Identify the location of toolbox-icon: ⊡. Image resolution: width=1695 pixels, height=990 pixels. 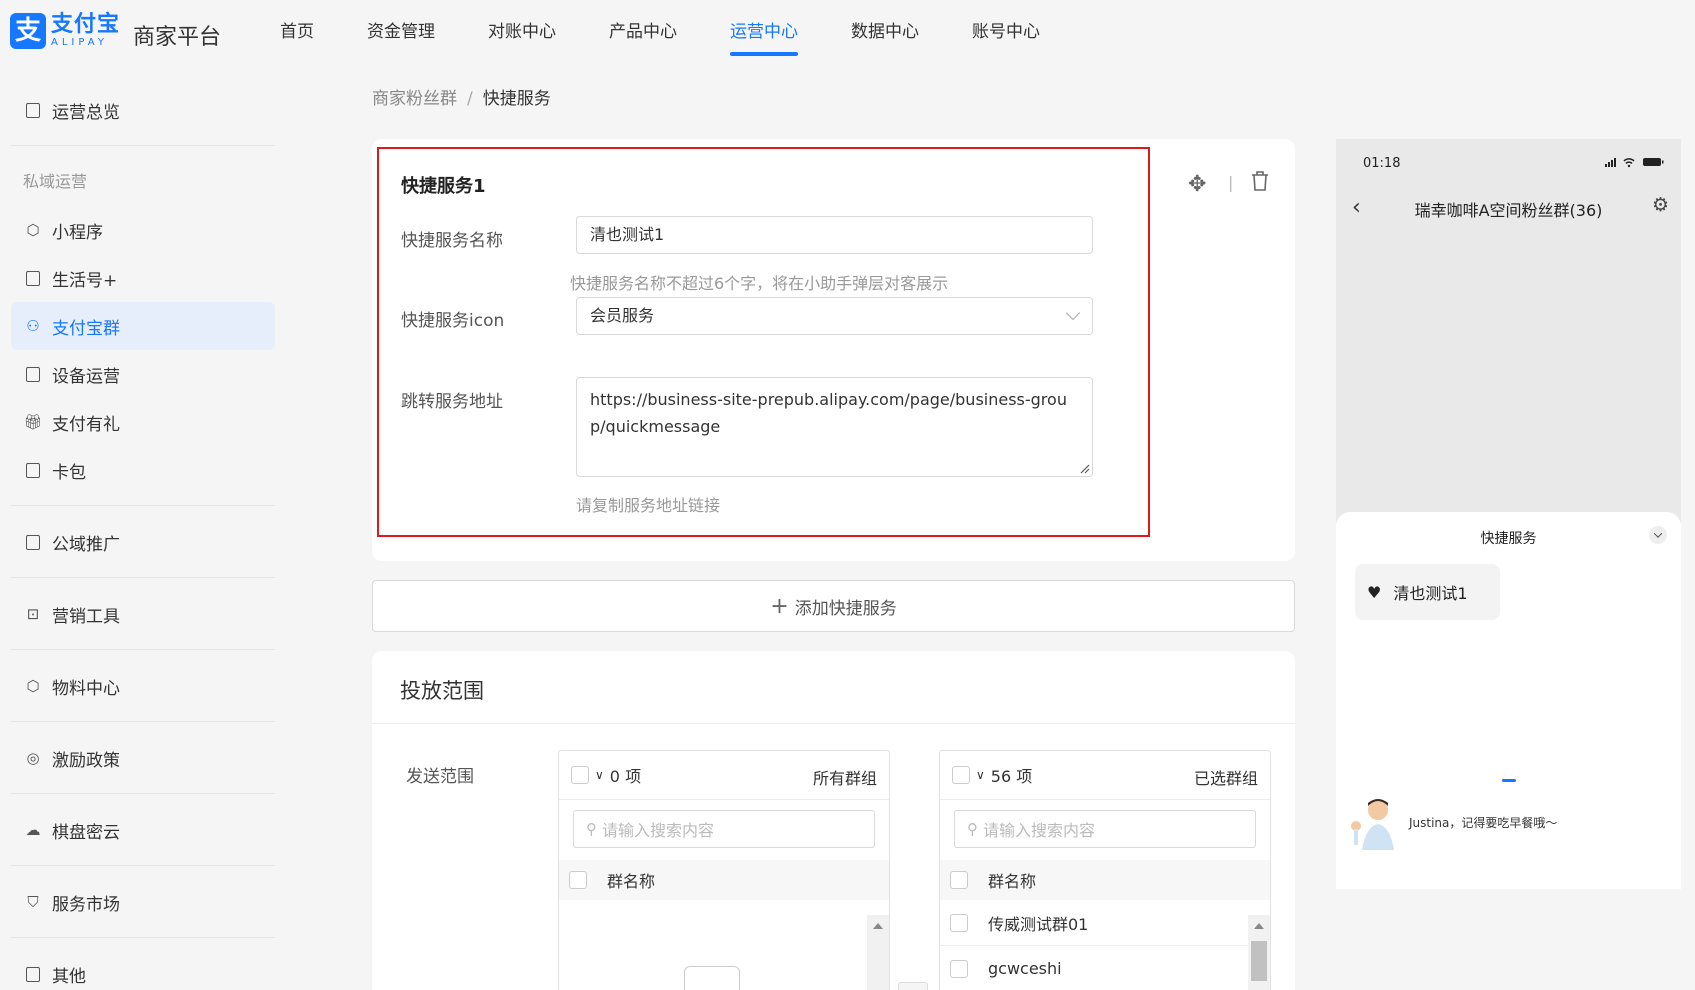
(33, 614).